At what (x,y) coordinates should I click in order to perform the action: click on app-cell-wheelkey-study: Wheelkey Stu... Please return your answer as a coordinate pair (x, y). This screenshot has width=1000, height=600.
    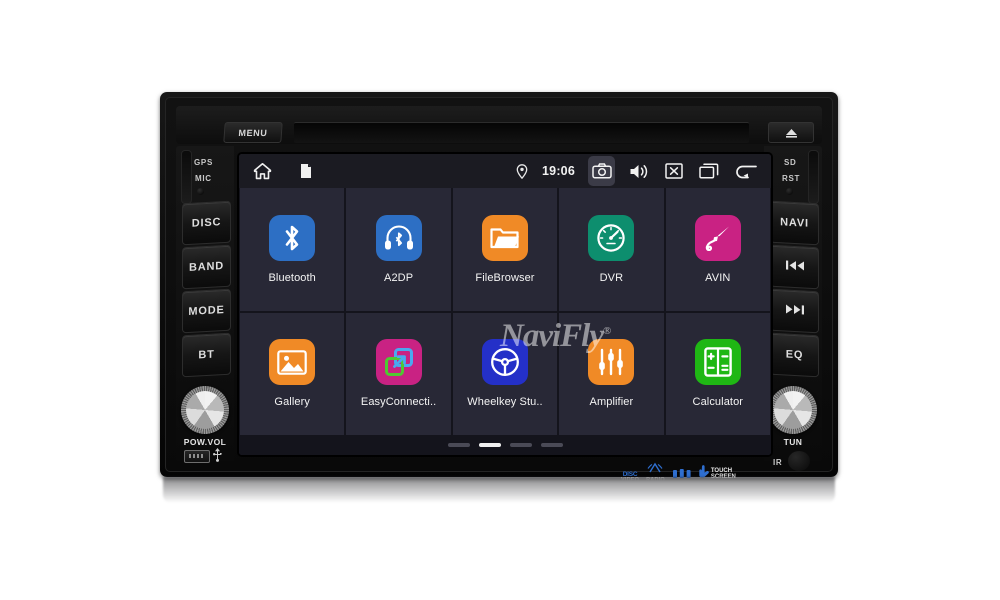
    Looking at the image, I should click on (505, 373).